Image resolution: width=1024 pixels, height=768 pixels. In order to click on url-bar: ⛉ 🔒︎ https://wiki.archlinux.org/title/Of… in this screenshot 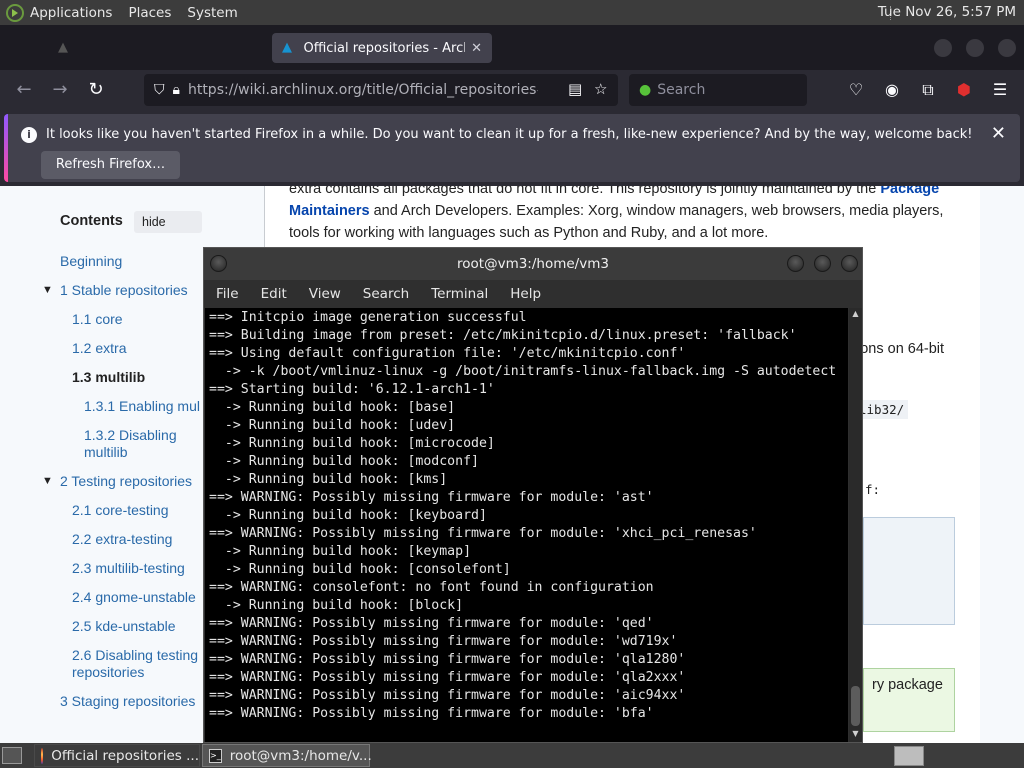, I will do `click(381, 90)`.